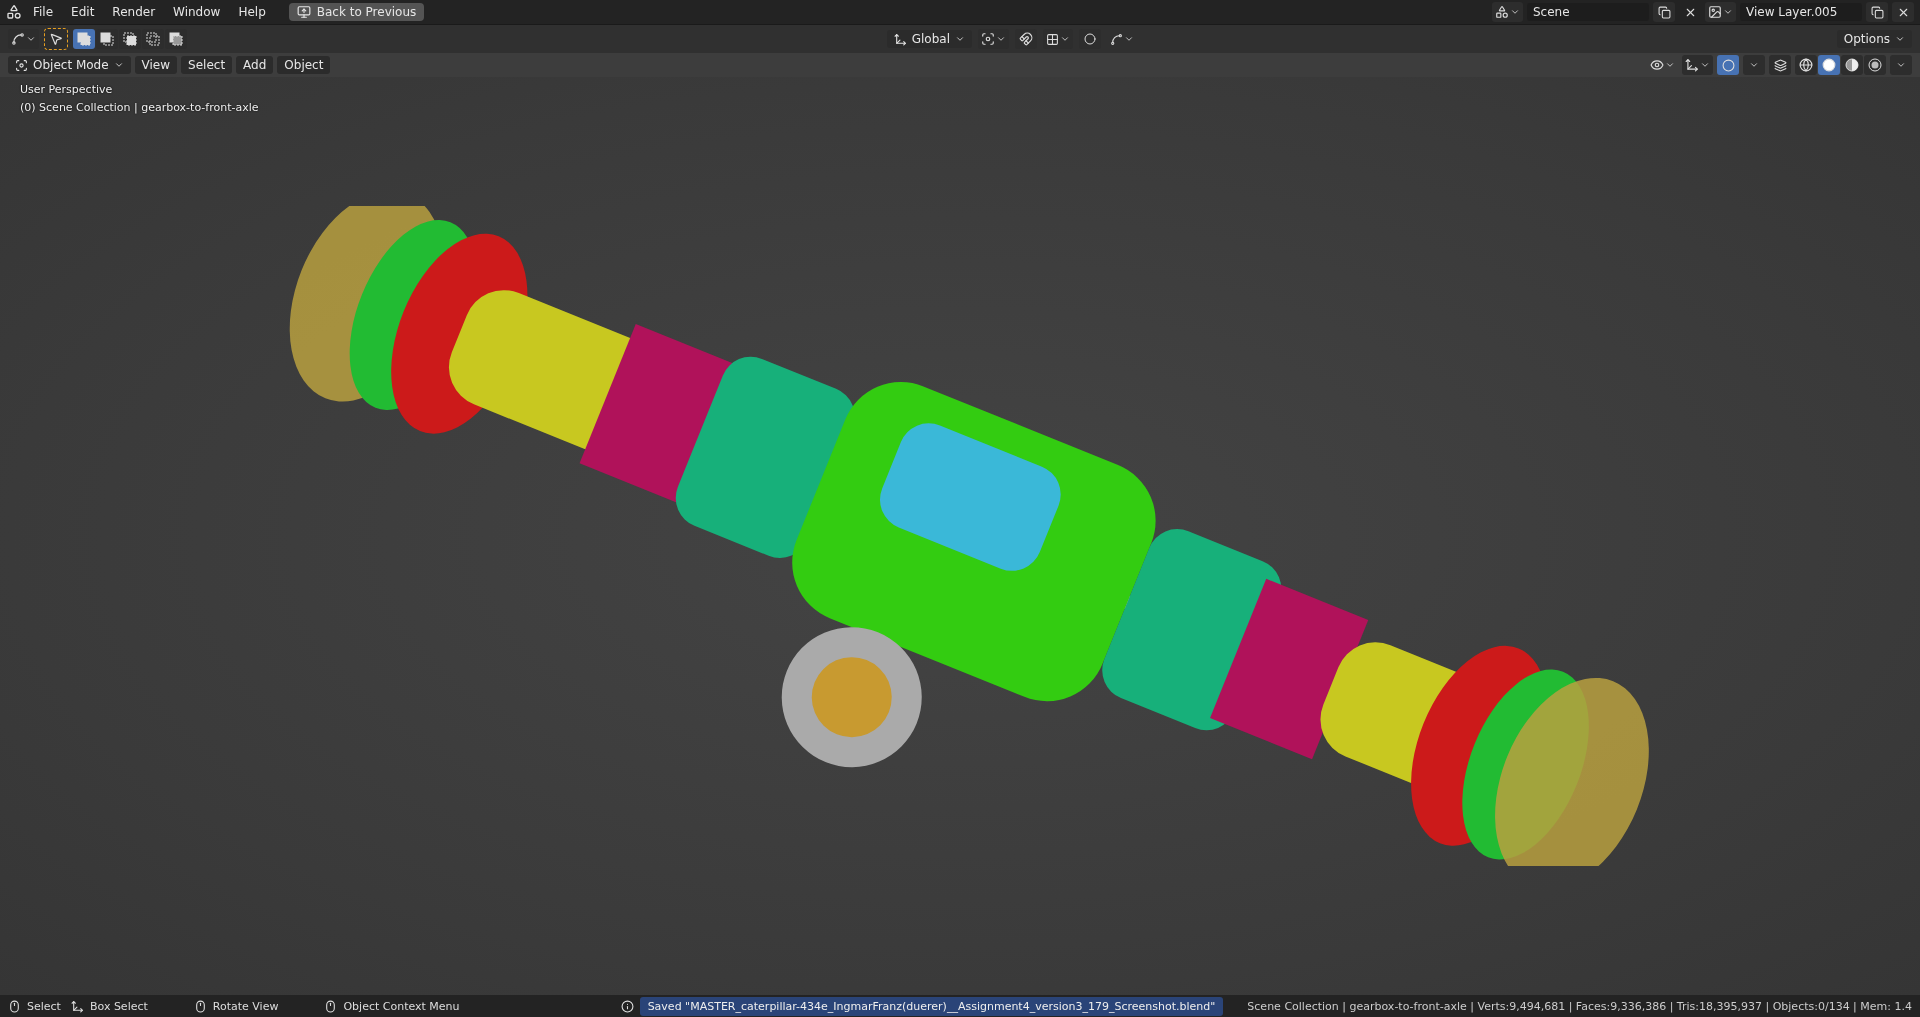 The image size is (1920, 1017). I want to click on xray-toggle, so click(1780, 65).